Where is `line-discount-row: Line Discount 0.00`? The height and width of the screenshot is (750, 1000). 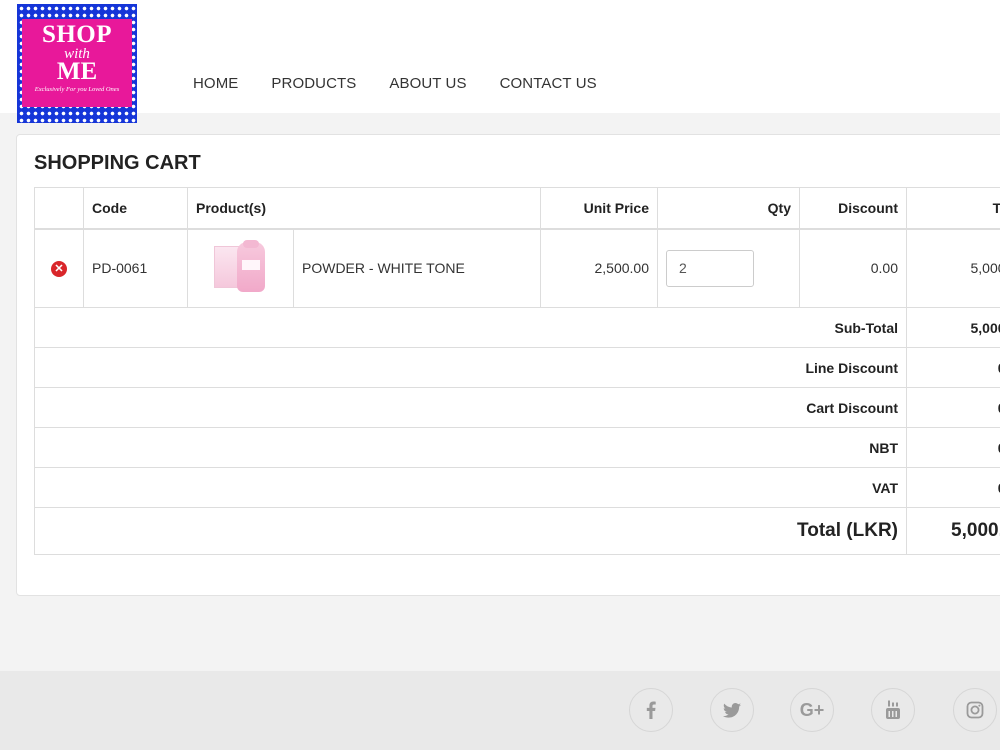
line-discount-row: Line Discount 0.00 is located at coordinates (517, 367).